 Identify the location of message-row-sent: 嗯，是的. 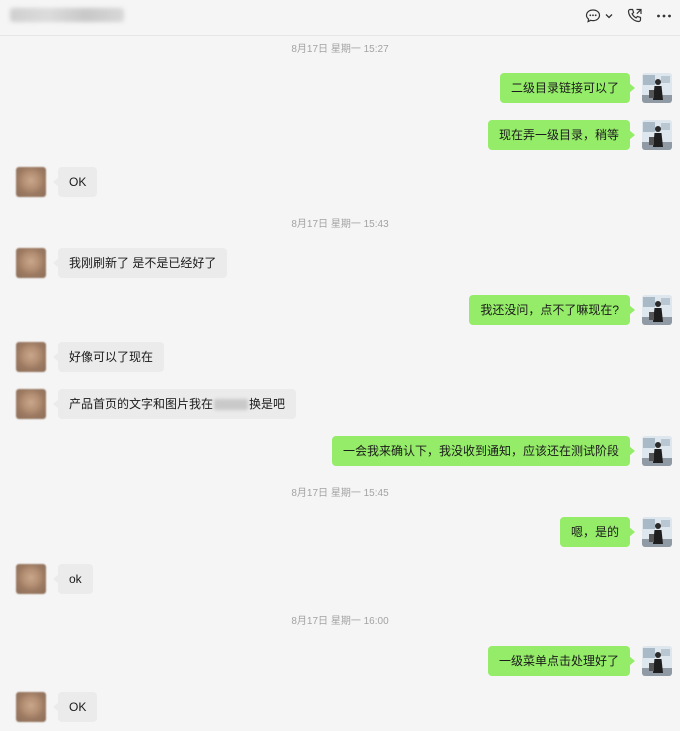
(340, 532).